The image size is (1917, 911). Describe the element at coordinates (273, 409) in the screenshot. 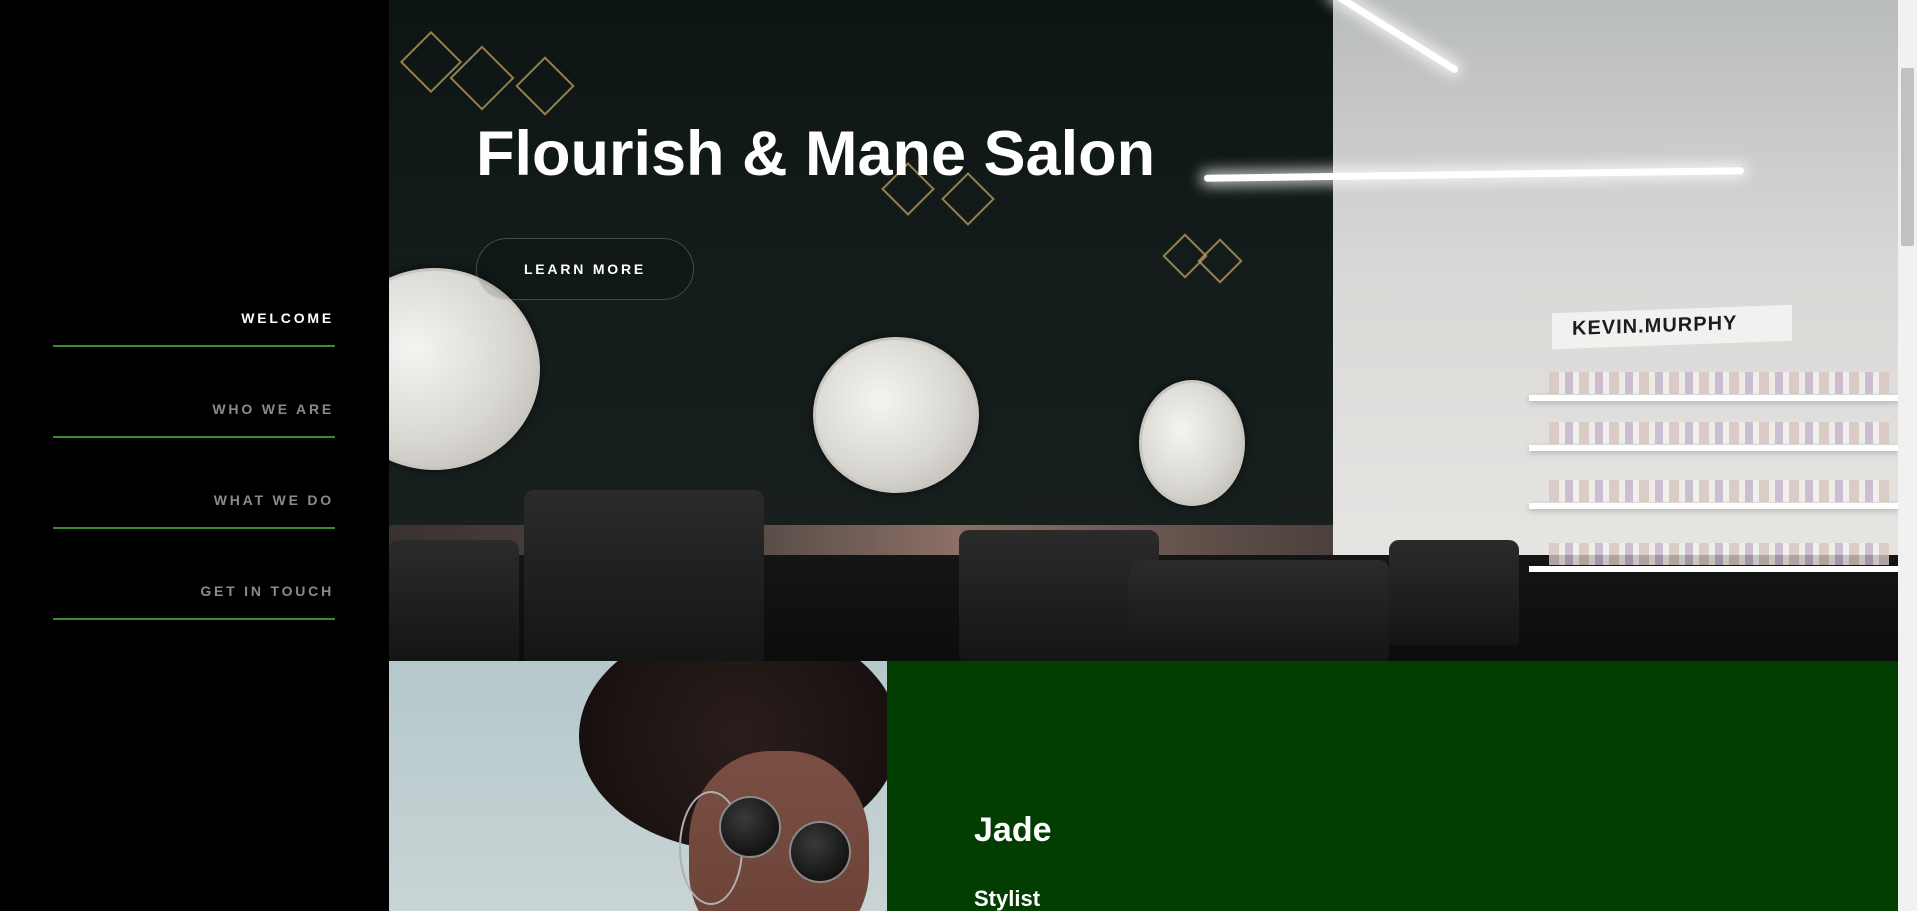

I see `nav-item-label: WHO WE ARE` at that location.